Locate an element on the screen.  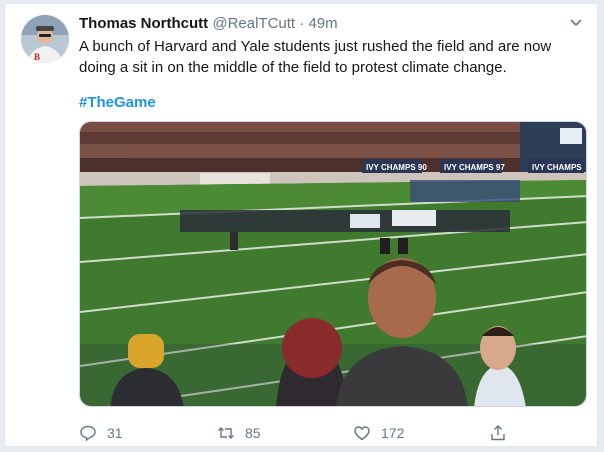
avatar: B is located at coordinates (45, 39).